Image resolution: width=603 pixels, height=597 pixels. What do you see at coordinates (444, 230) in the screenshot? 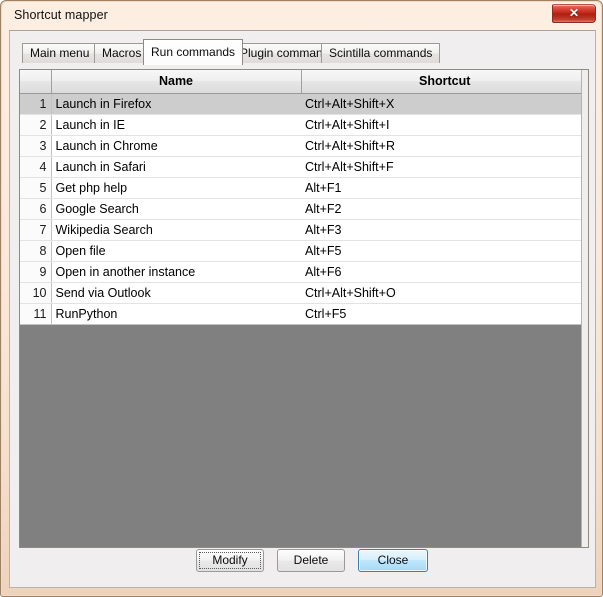
I see `row-shortcut: Alt+F3` at bounding box center [444, 230].